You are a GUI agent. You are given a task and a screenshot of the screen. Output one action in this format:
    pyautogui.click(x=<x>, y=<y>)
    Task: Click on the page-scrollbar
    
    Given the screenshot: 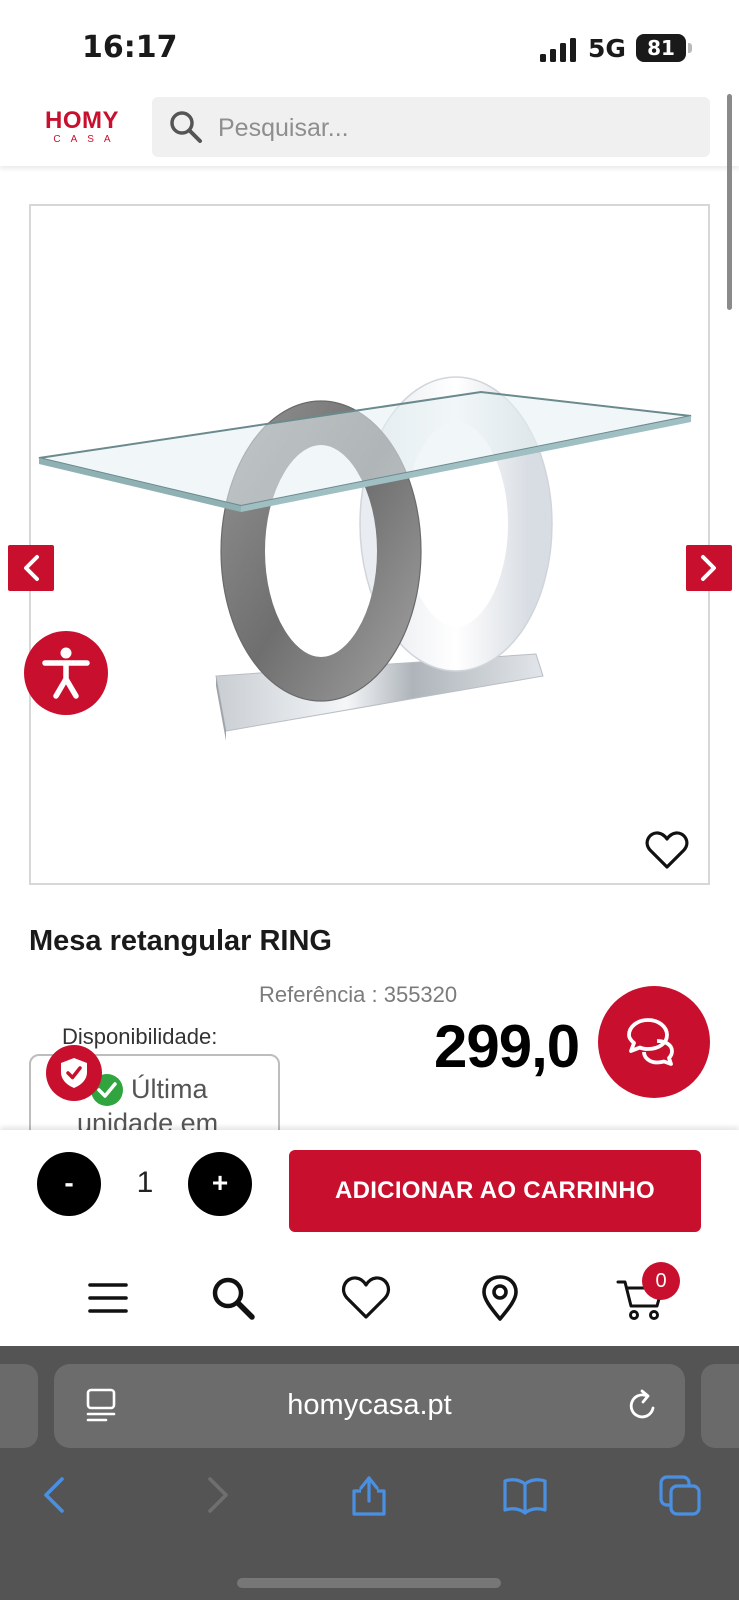 What is the action you would take?
    pyautogui.click(x=729, y=202)
    